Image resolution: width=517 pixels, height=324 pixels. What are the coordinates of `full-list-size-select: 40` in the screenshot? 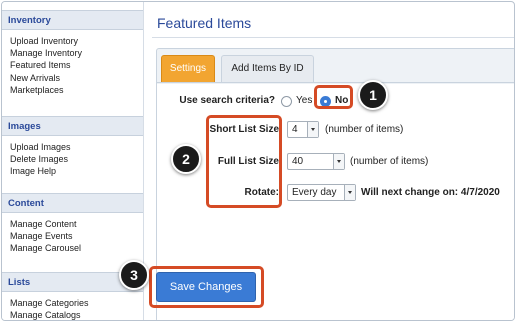 It's located at (316, 161).